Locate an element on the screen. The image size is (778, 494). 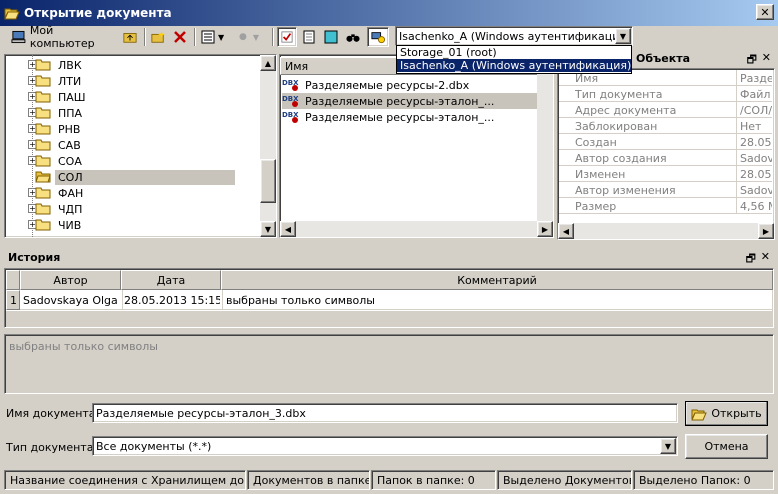
restore-icon: 🗗 is located at coordinates (751, 259).